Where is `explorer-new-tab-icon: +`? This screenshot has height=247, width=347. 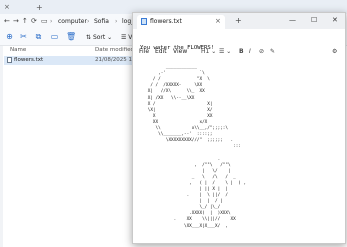
explorer-new-tab-icon: + is located at coordinates (39, 7).